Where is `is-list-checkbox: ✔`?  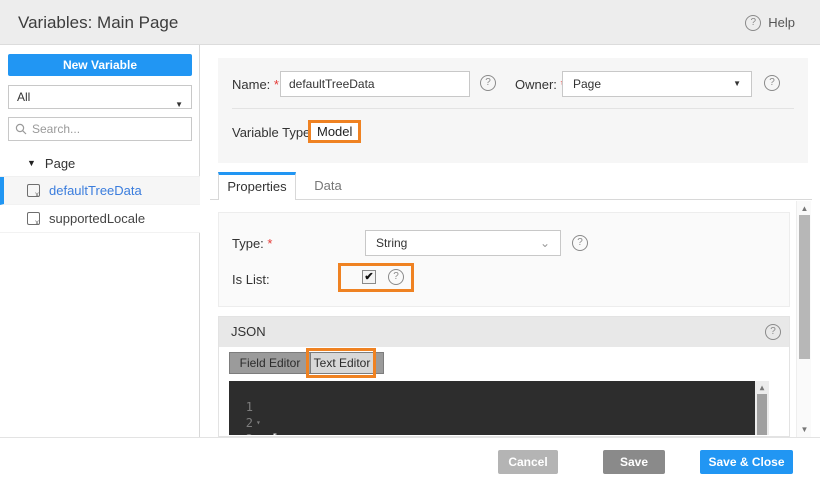
is-list-checkbox: ✔ is located at coordinates (369, 277).